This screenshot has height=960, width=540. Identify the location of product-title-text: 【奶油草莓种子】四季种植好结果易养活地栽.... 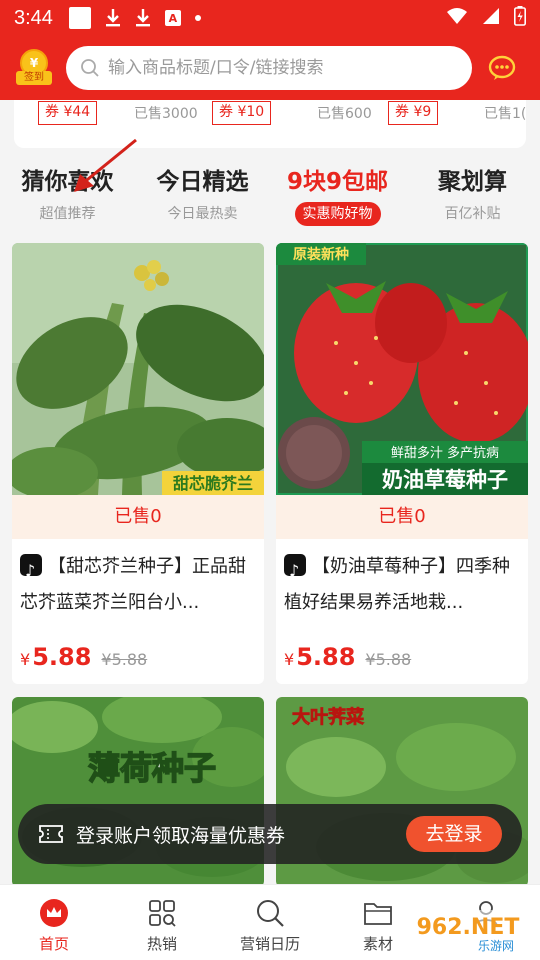
(397, 584).